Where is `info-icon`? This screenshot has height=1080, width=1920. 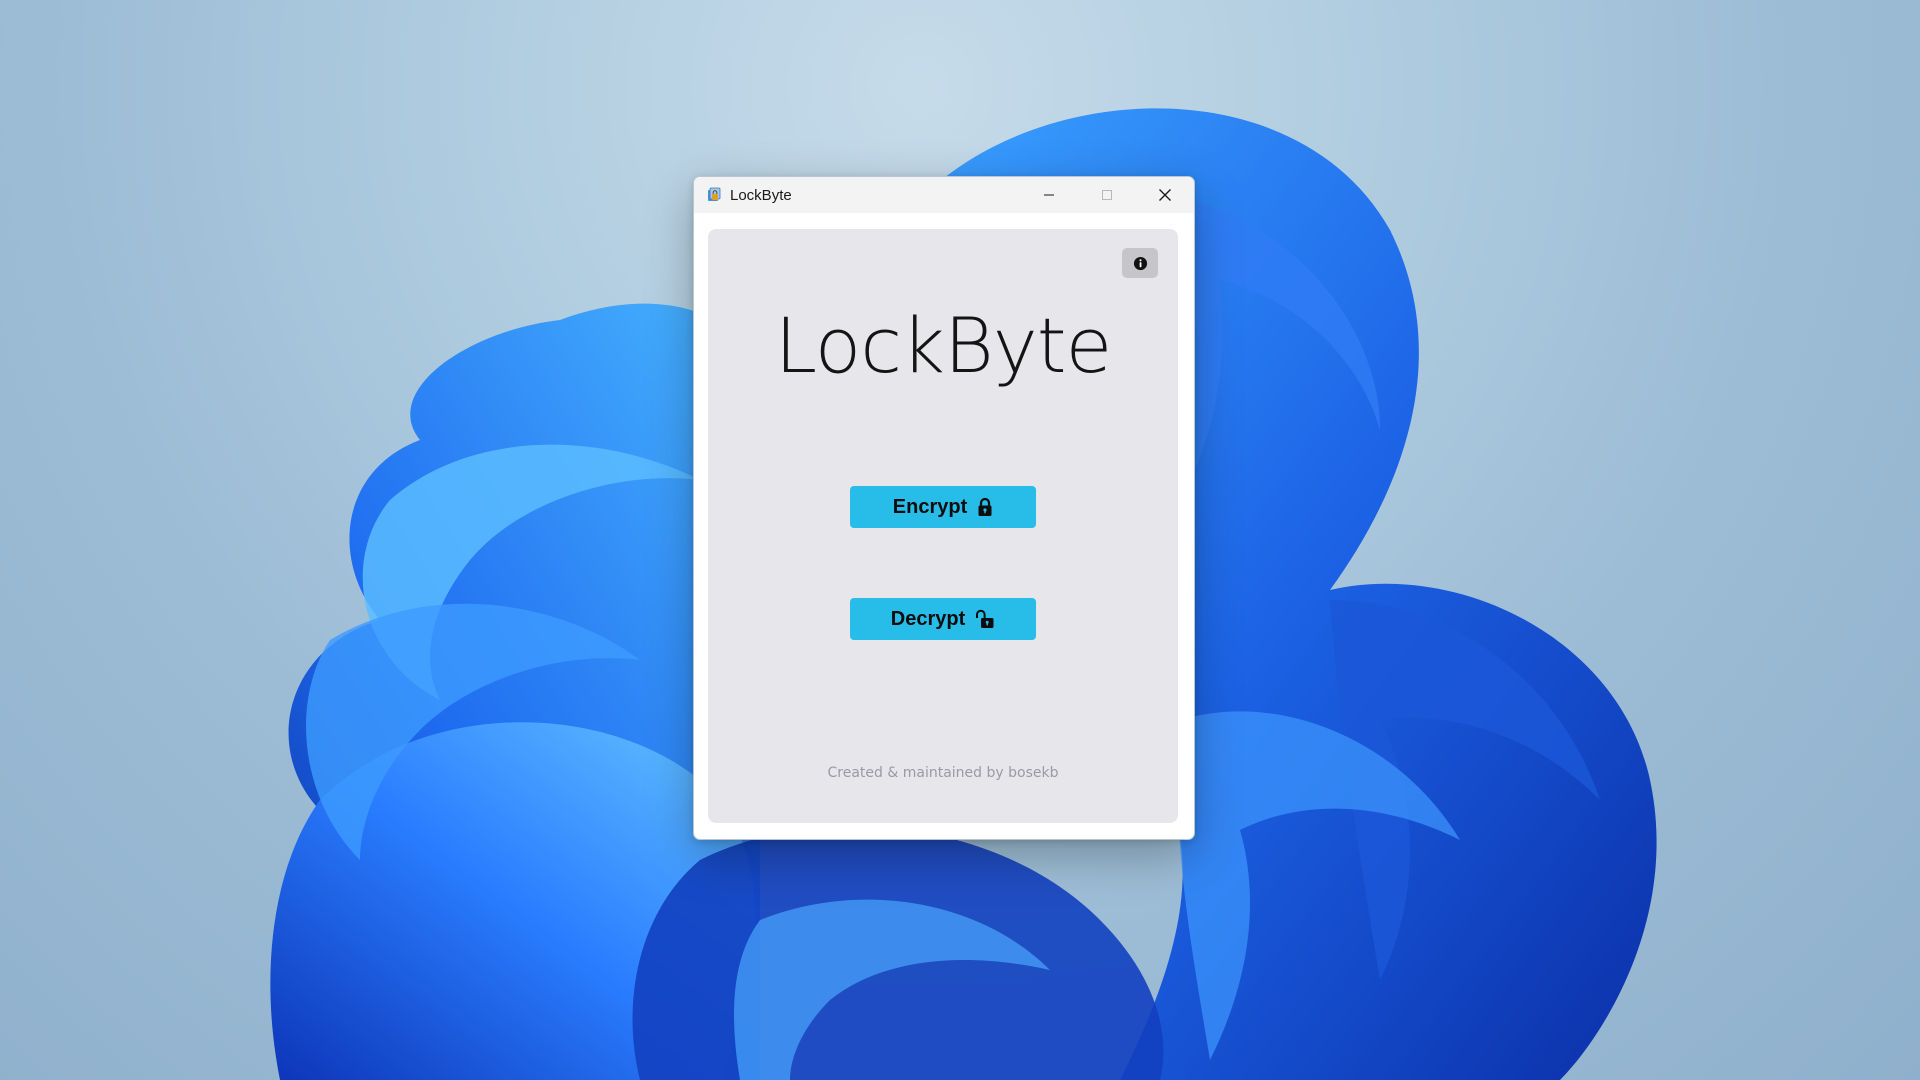 info-icon is located at coordinates (1140, 263).